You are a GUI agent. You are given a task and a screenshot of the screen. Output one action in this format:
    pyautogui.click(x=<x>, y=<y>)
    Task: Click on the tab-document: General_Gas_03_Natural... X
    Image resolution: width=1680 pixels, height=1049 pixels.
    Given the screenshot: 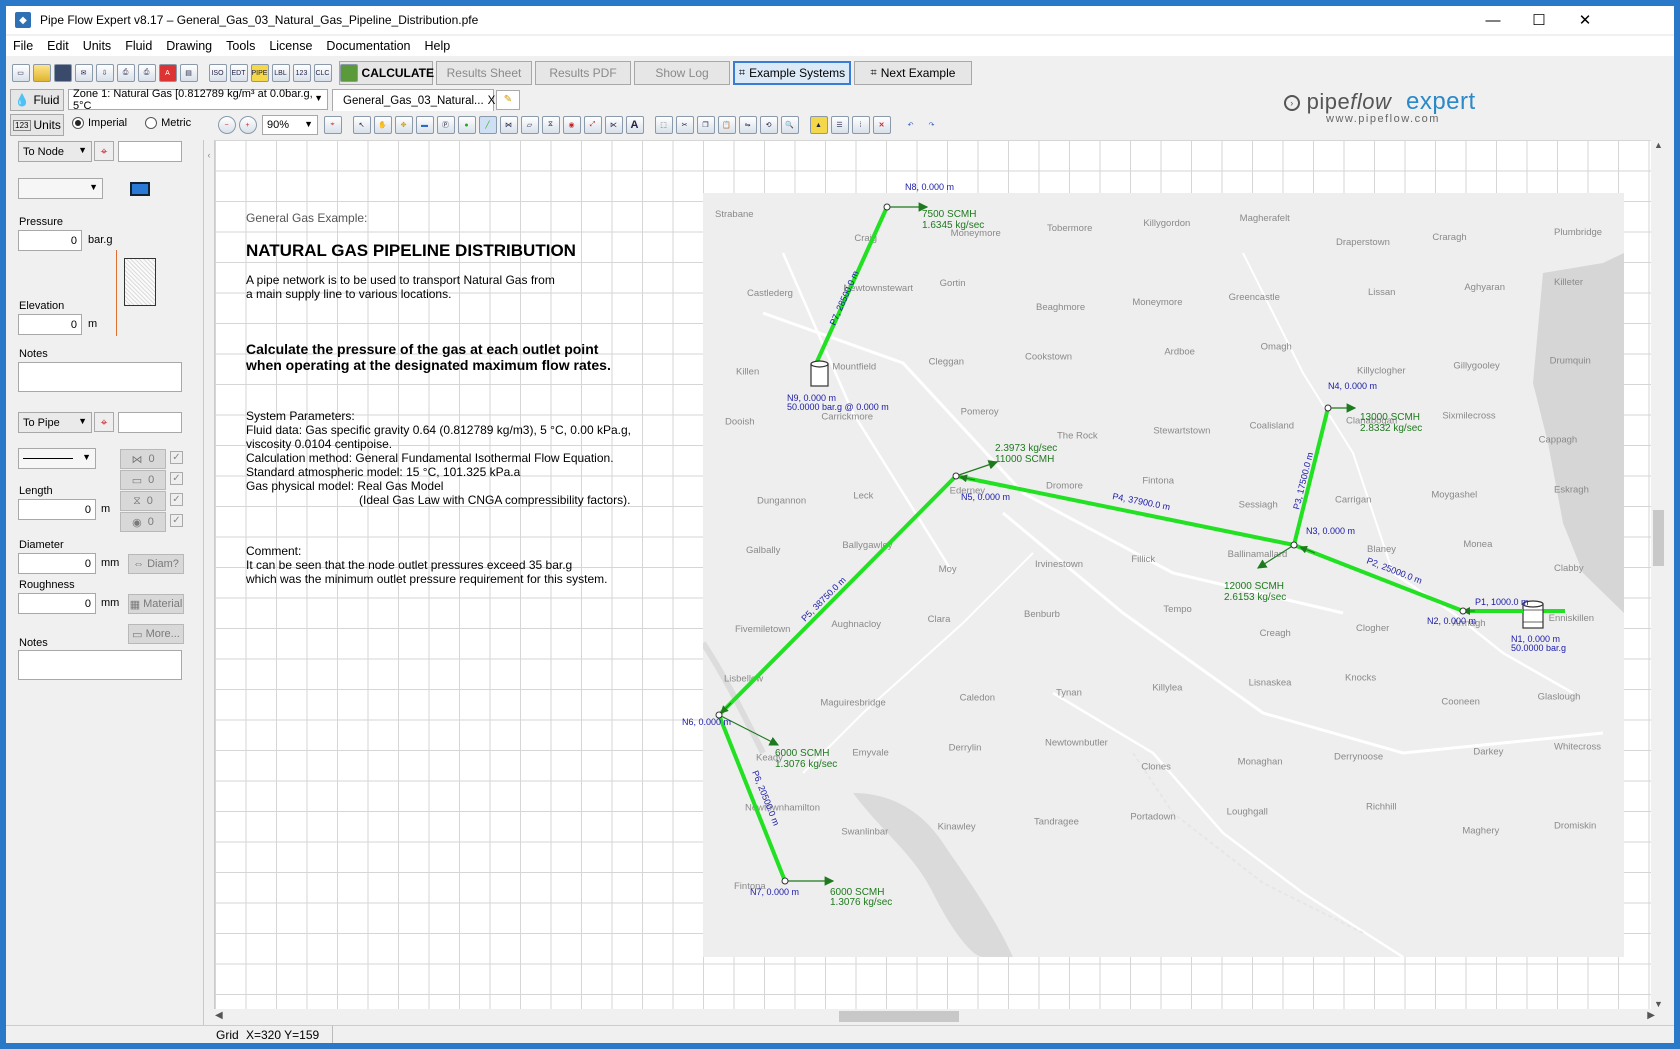 What is the action you would take?
    pyautogui.click(x=413, y=100)
    